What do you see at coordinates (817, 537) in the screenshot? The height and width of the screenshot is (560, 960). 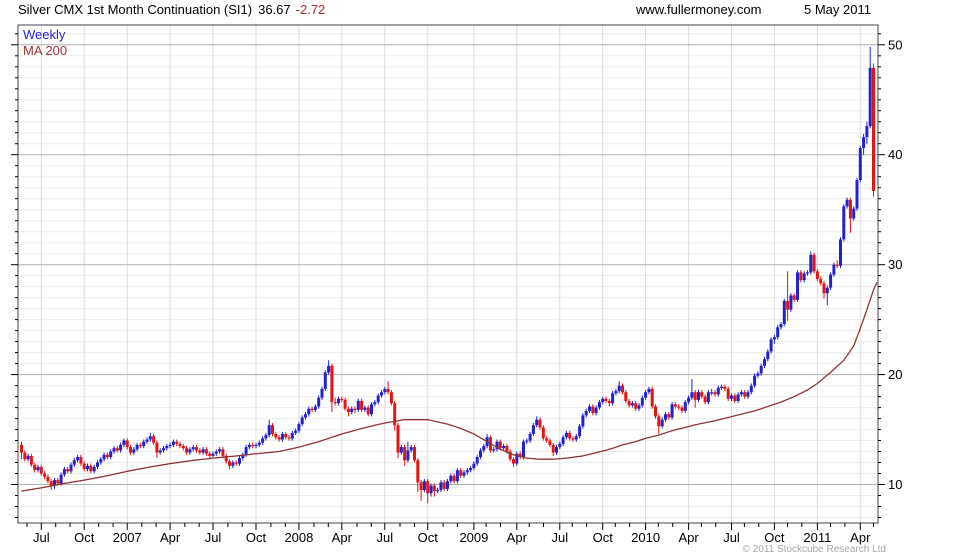 I see `x-axis-label: 2011` at bounding box center [817, 537].